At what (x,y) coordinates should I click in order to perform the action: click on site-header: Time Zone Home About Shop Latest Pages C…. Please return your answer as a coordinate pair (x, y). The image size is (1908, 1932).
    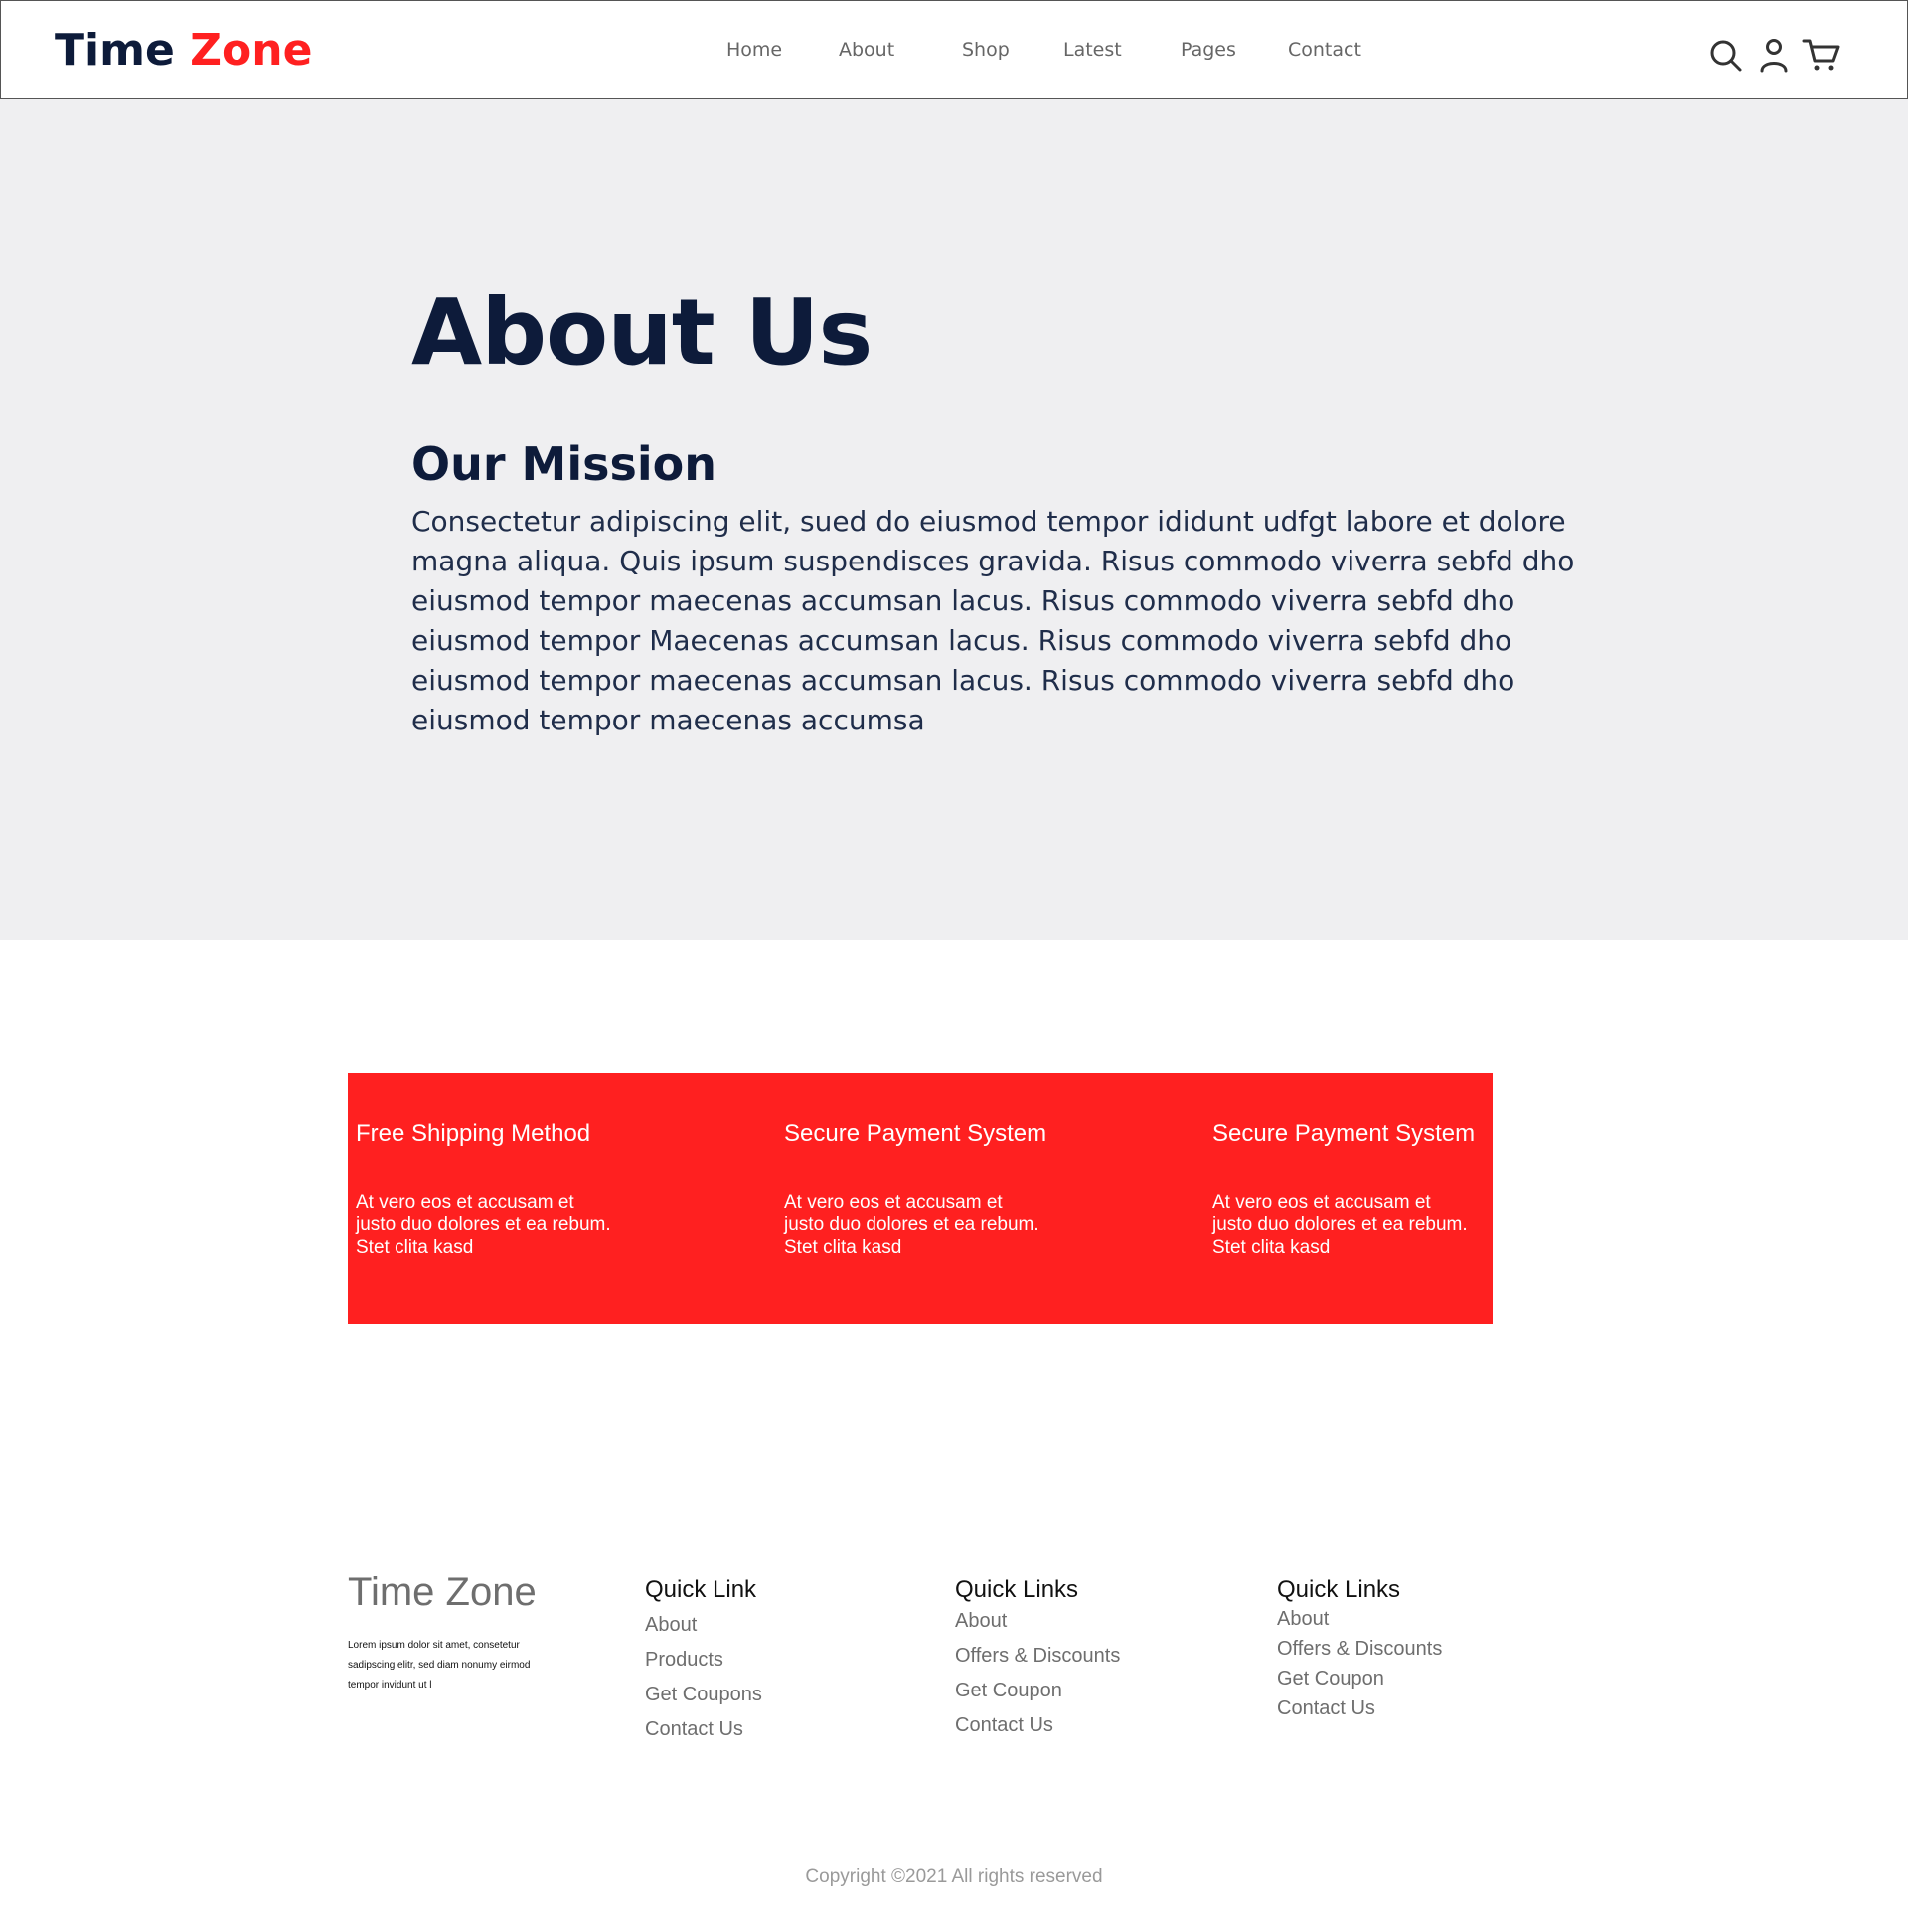
    Looking at the image, I should click on (954, 49).